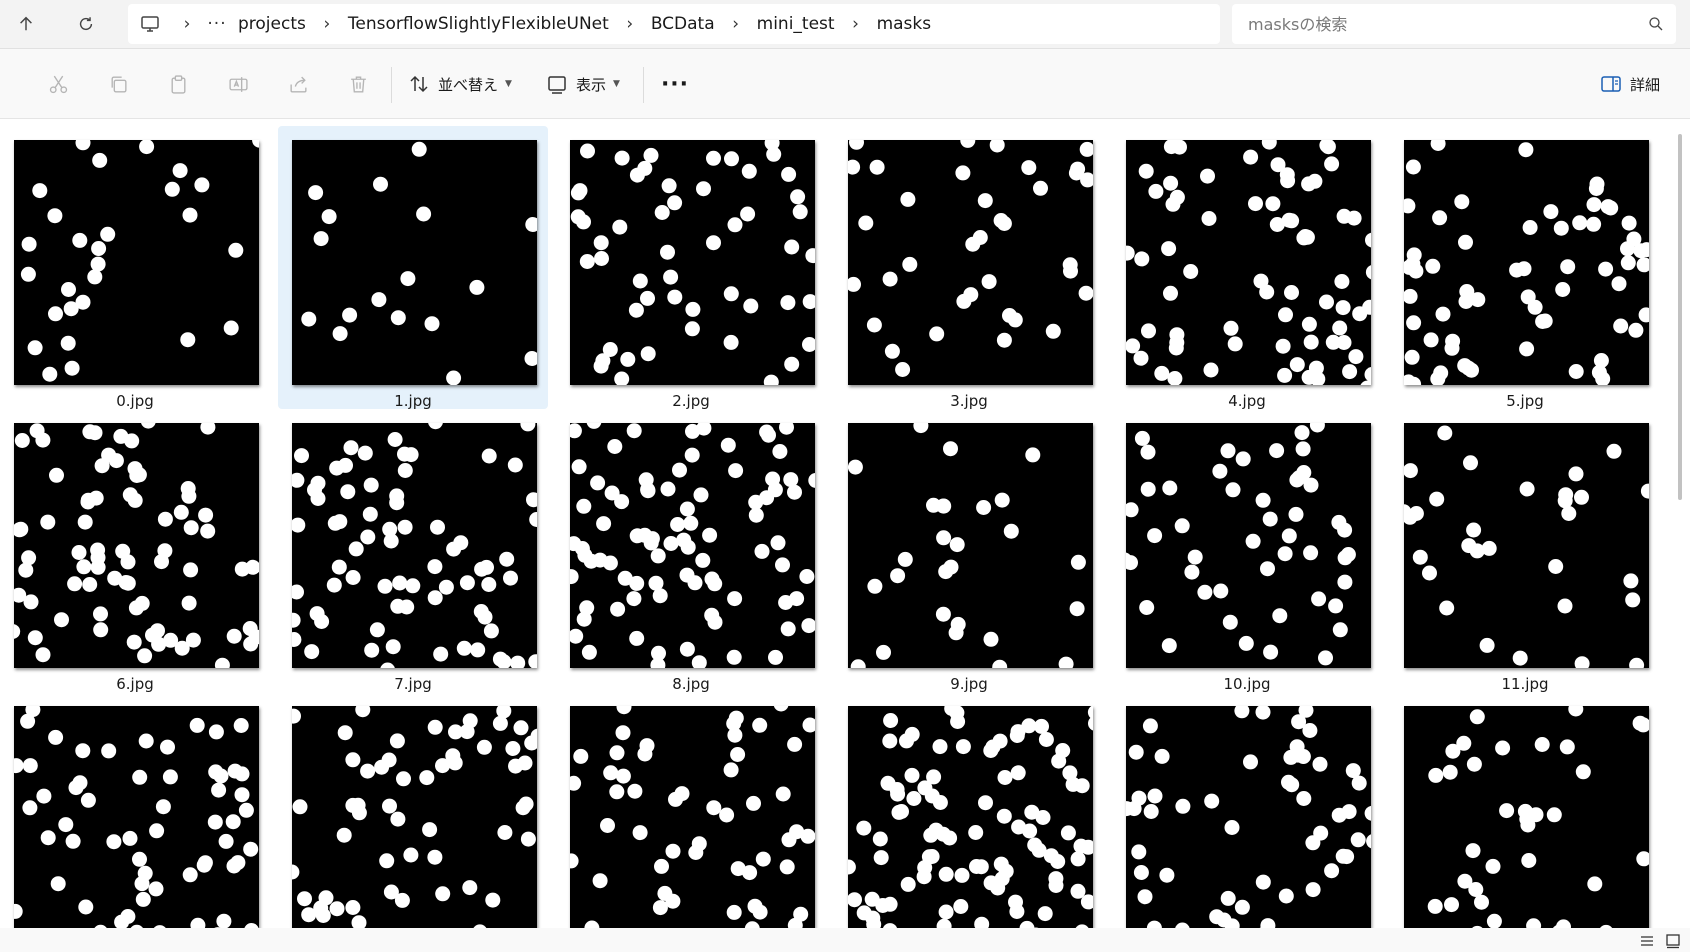  I want to click on paste-icon, so click(178, 84).